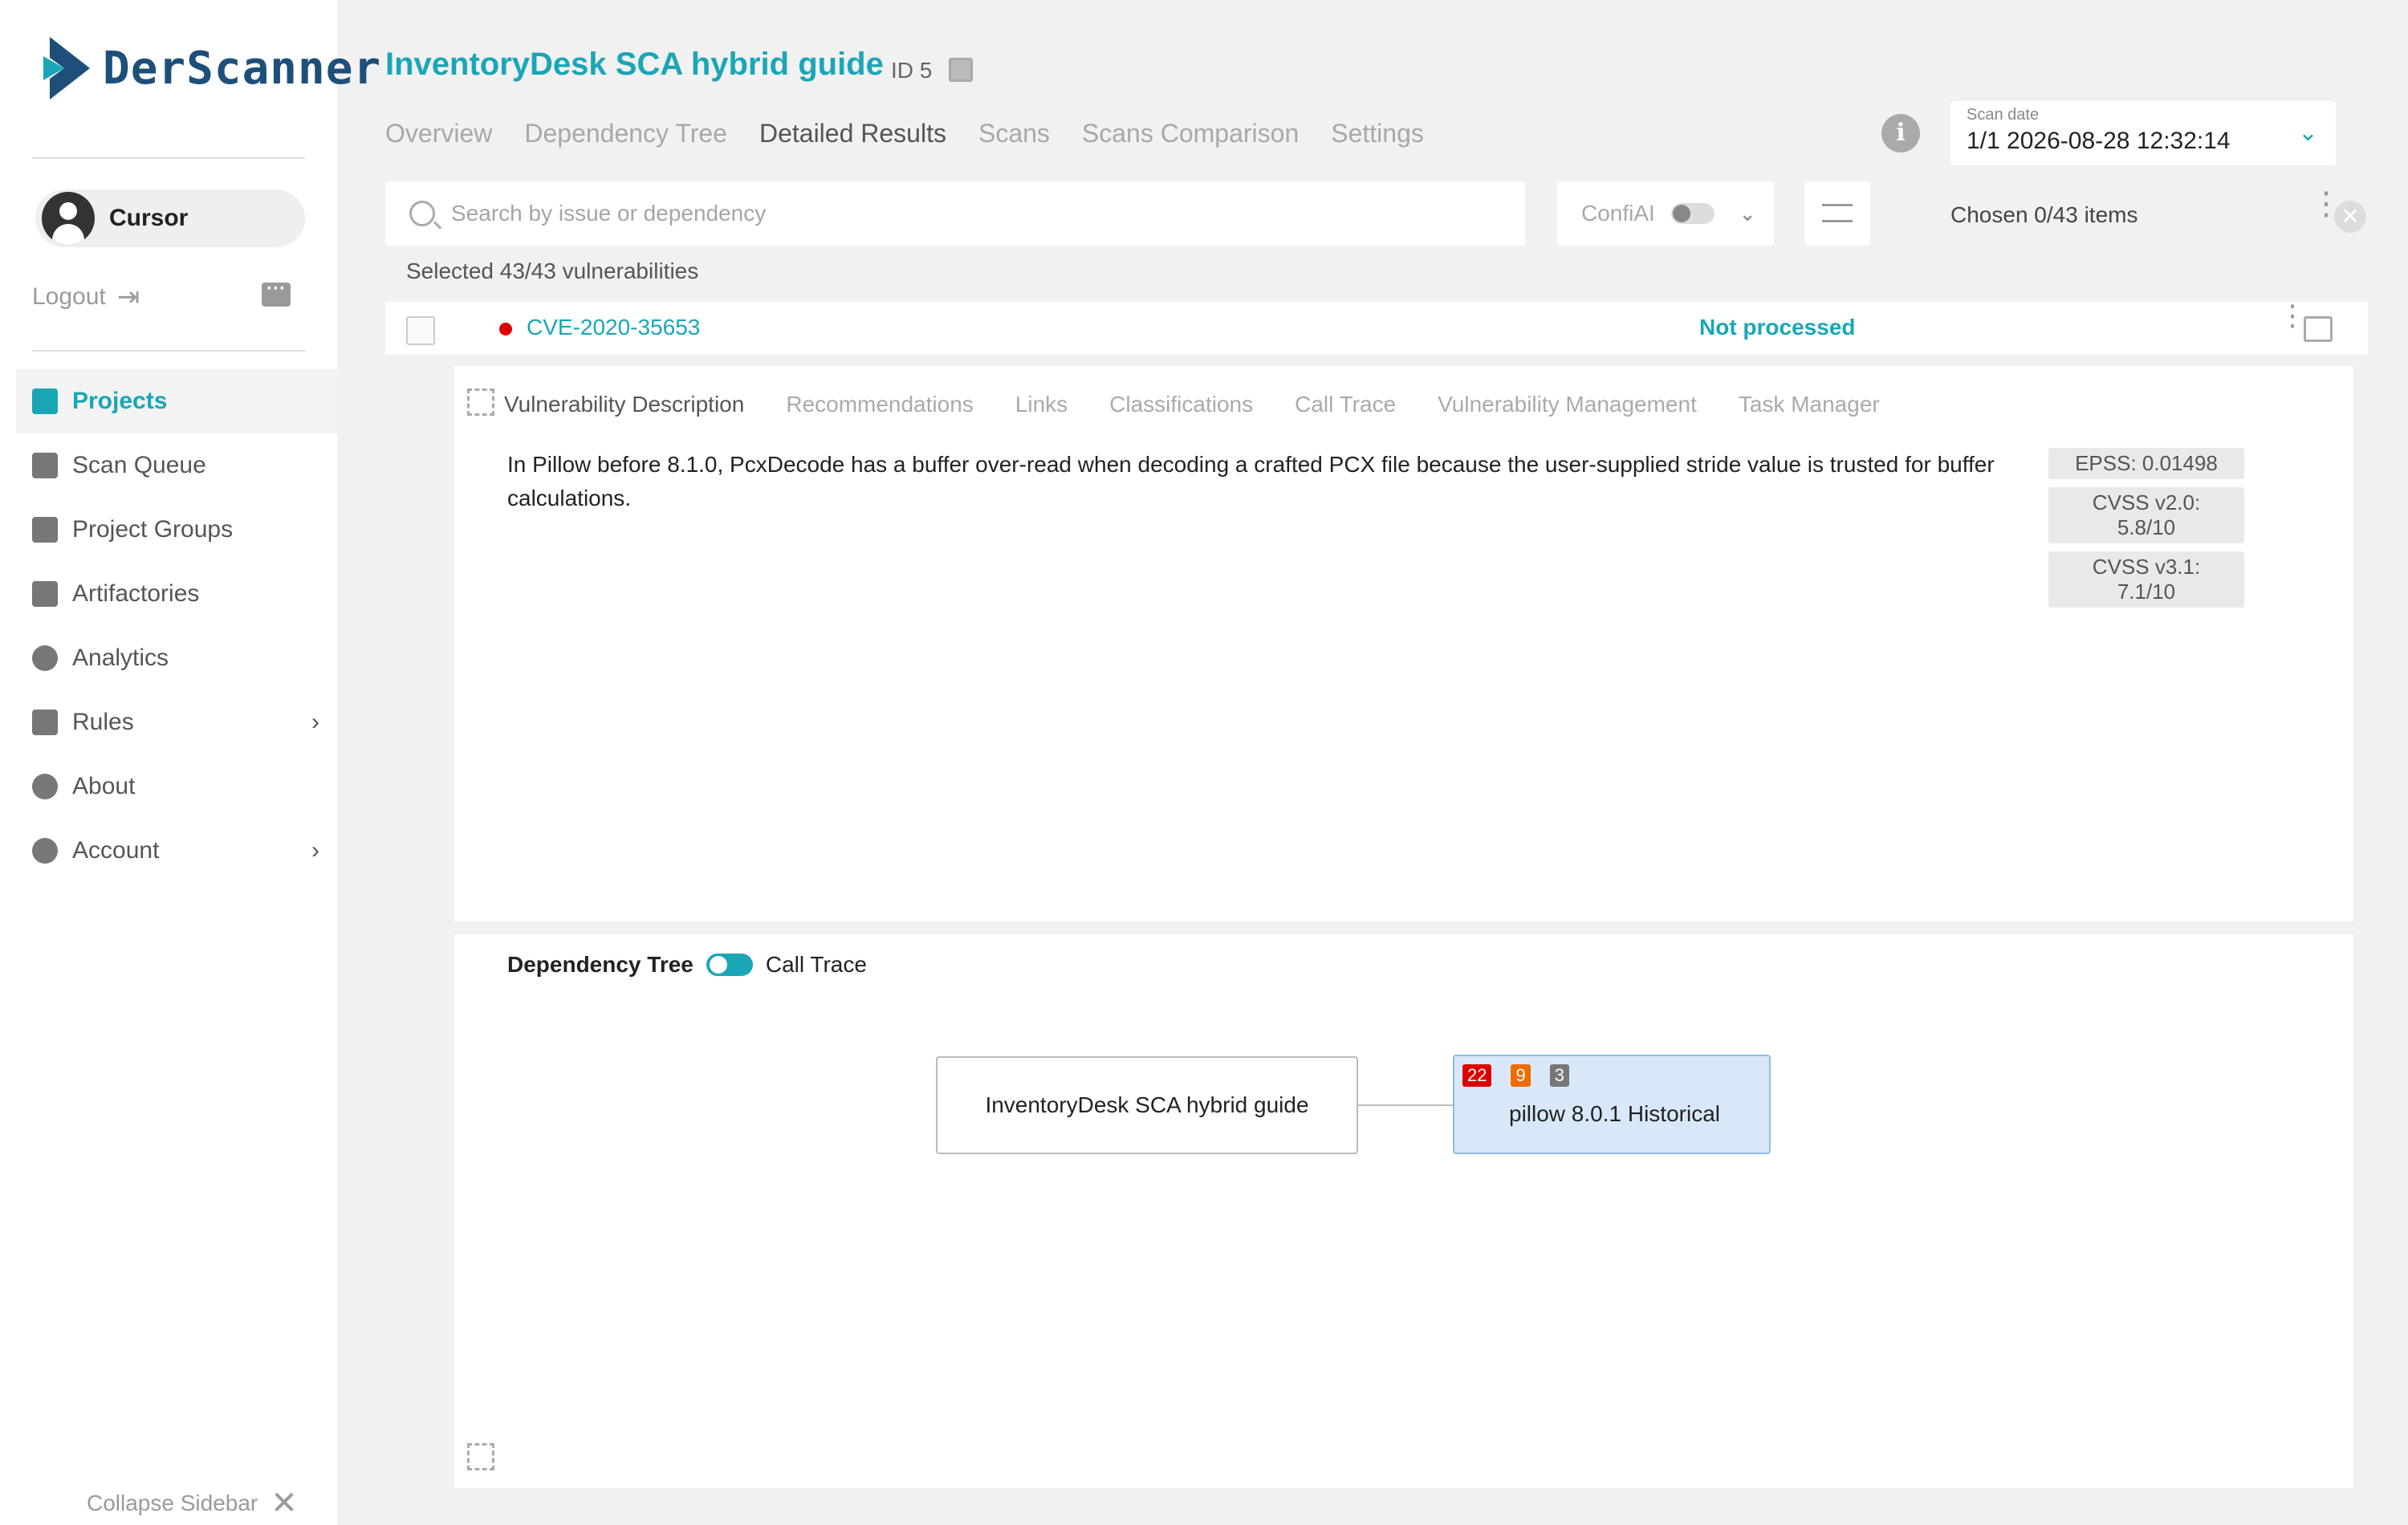 The height and width of the screenshot is (1525, 2408). I want to click on search-input, so click(973, 213).